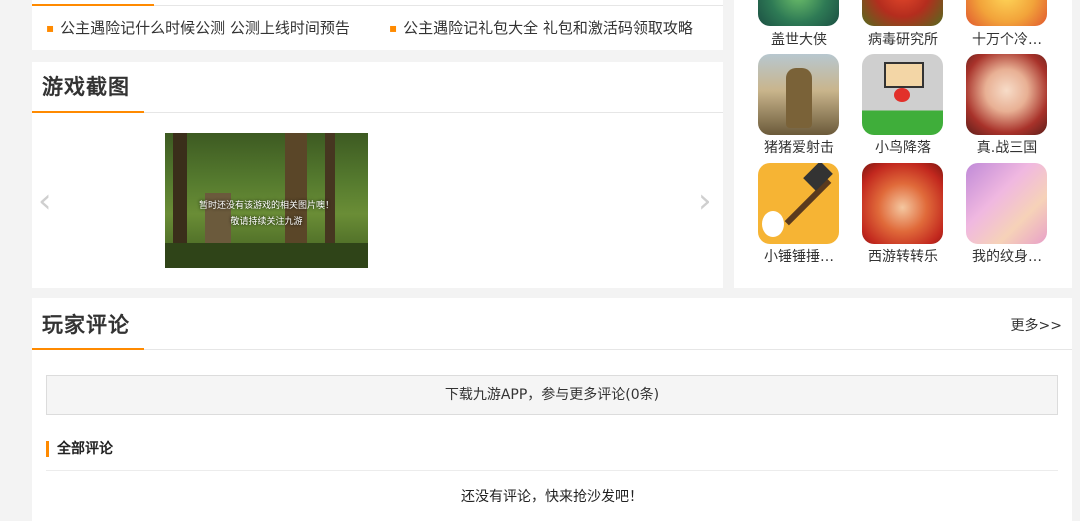 The image size is (1080, 521). I want to click on soldier-shape, so click(799, 98).